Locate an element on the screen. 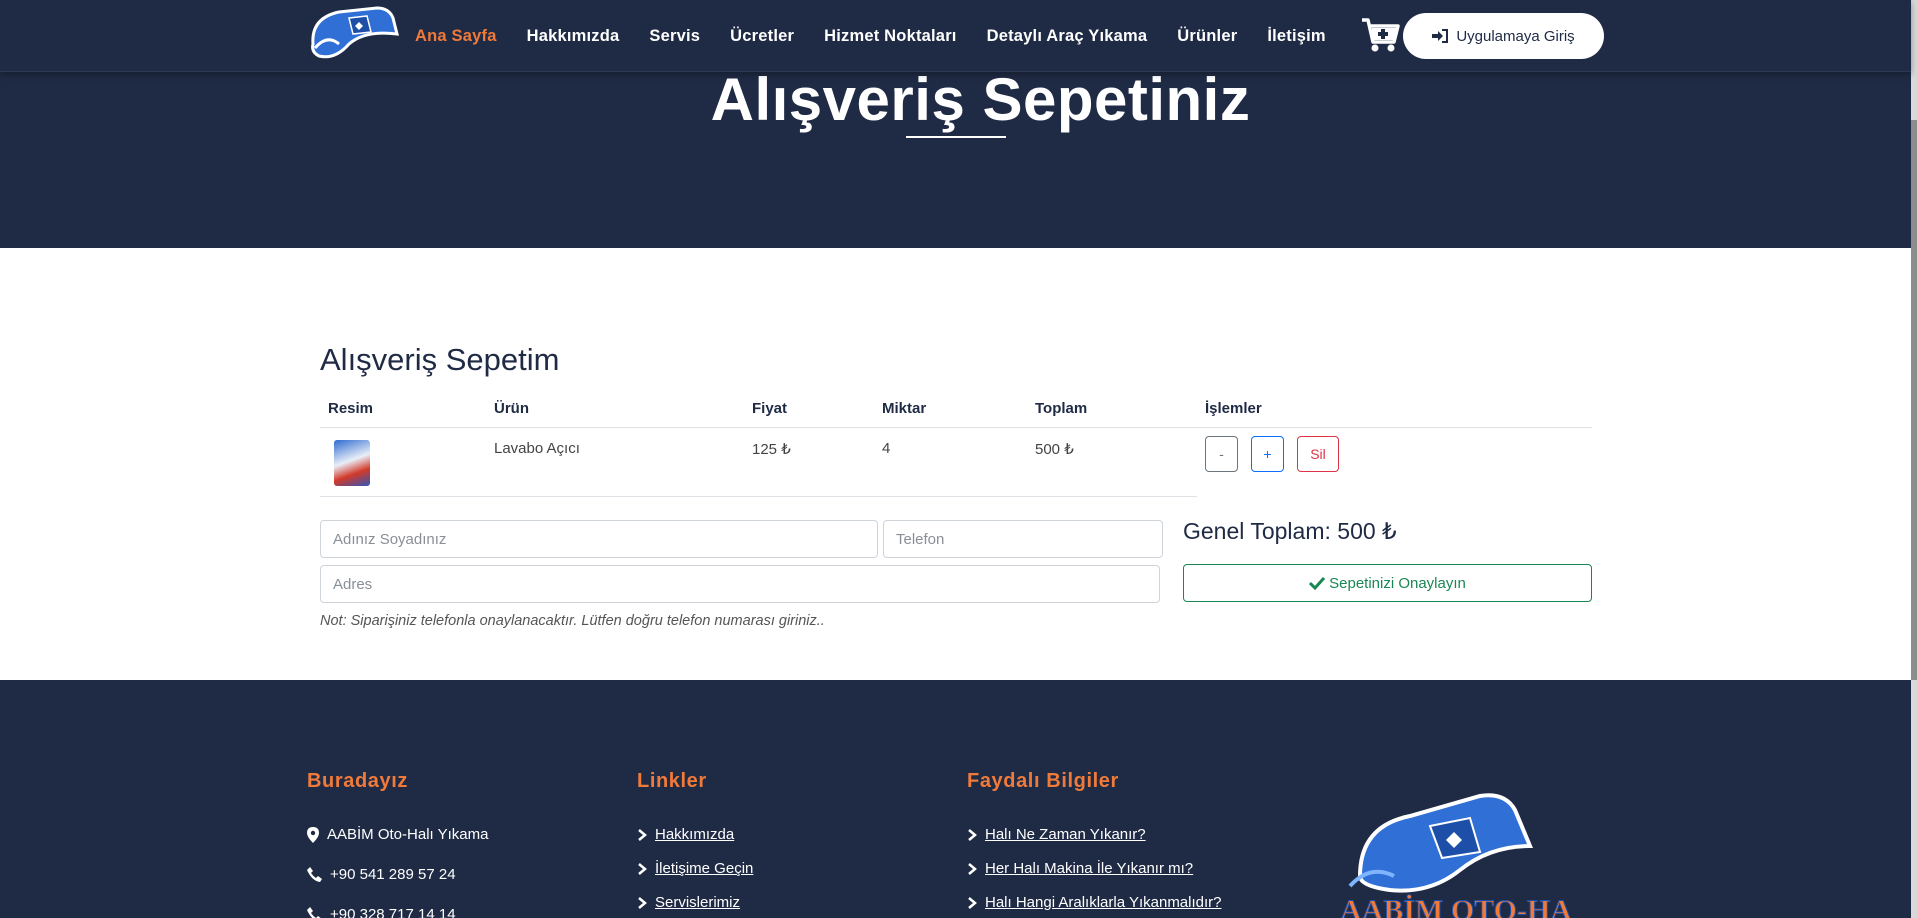 The image size is (1917, 918). footer-heading: Buradayız is located at coordinates (357, 781).